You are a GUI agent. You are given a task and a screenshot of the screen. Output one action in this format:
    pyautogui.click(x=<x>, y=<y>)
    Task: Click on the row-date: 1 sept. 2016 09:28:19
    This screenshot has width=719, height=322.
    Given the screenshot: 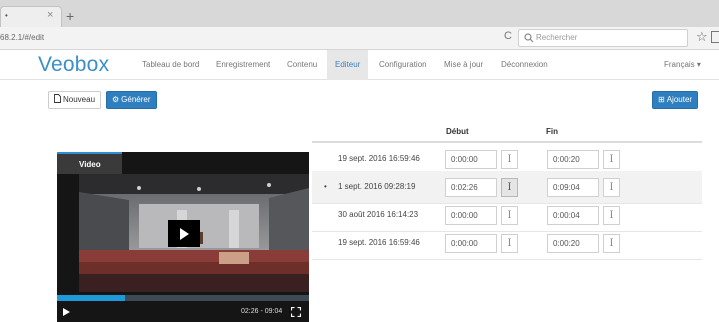 What is the action you would take?
    pyautogui.click(x=377, y=186)
    